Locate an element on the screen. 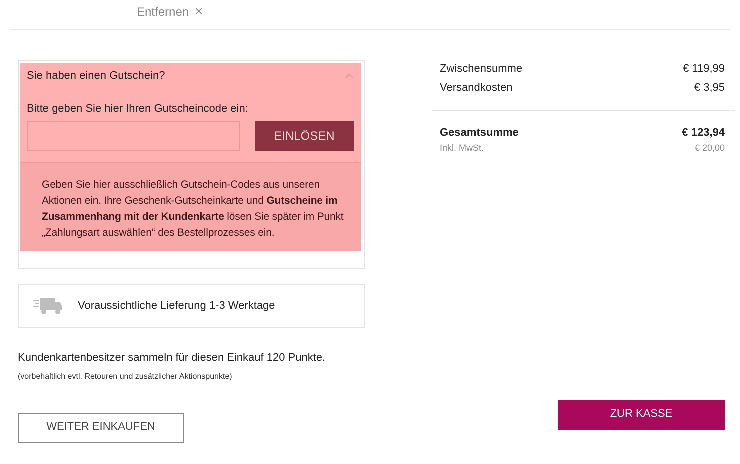 The width and height of the screenshot is (740, 464). continue-shopping-button: WEITER EINKAUFEN is located at coordinates (101, 427).